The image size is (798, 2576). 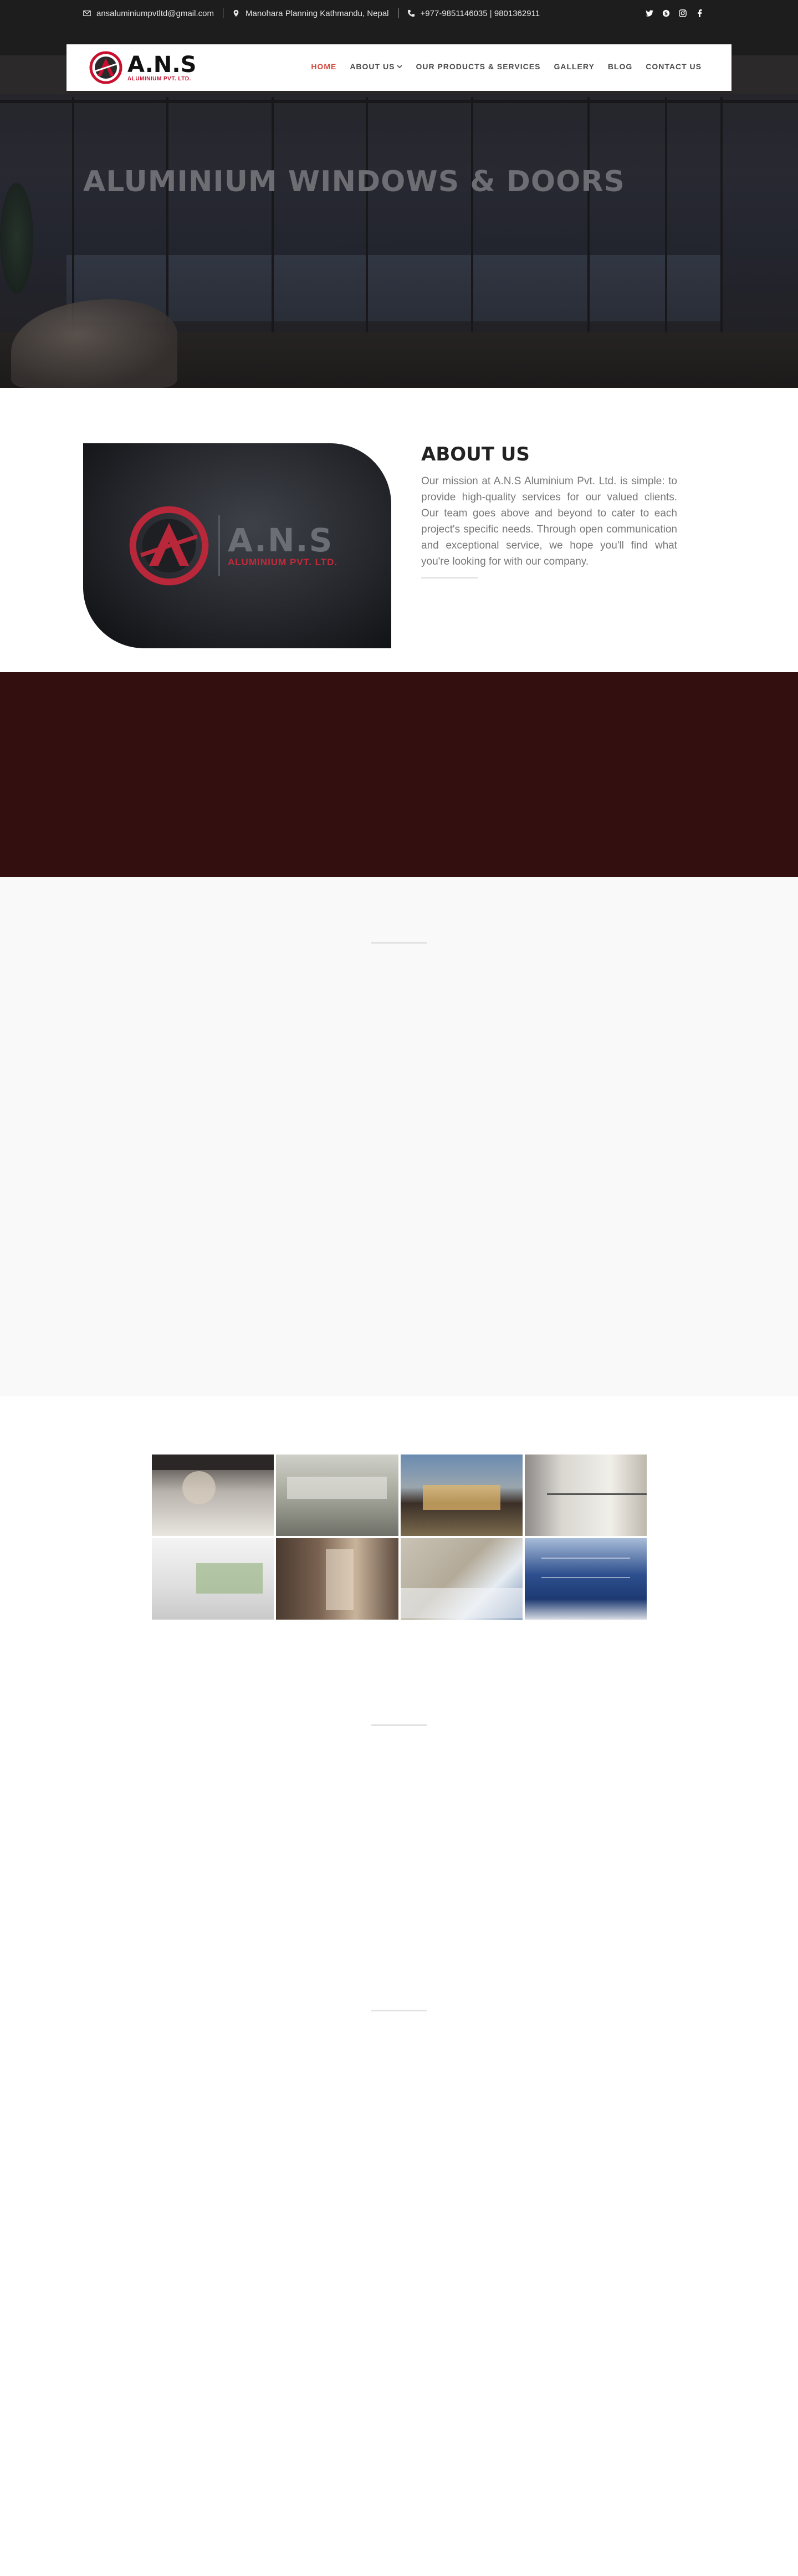 I want to click on phone-text: +977-9851146035 | 9801362911, so click(x=480, y=13).